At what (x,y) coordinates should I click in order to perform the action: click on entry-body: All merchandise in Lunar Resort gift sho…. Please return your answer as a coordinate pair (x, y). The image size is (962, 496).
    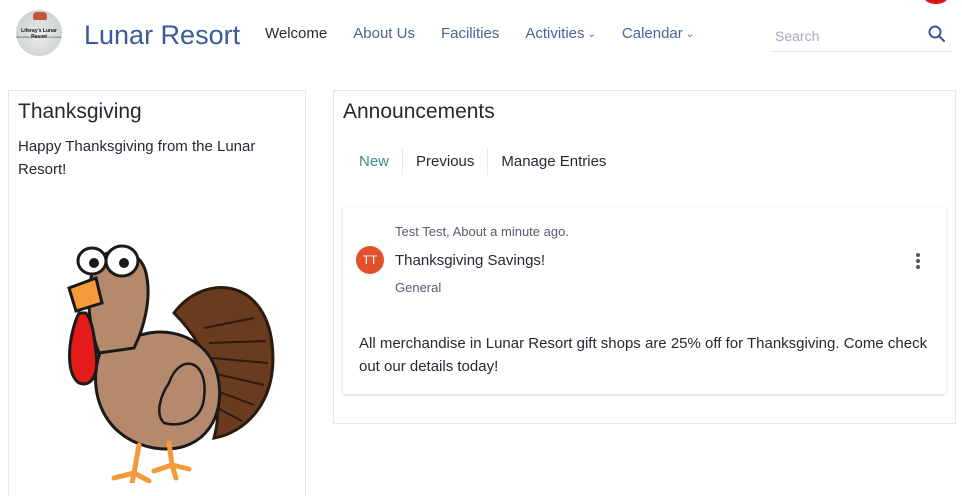
    Looking at the image, I should click on (643, 355).